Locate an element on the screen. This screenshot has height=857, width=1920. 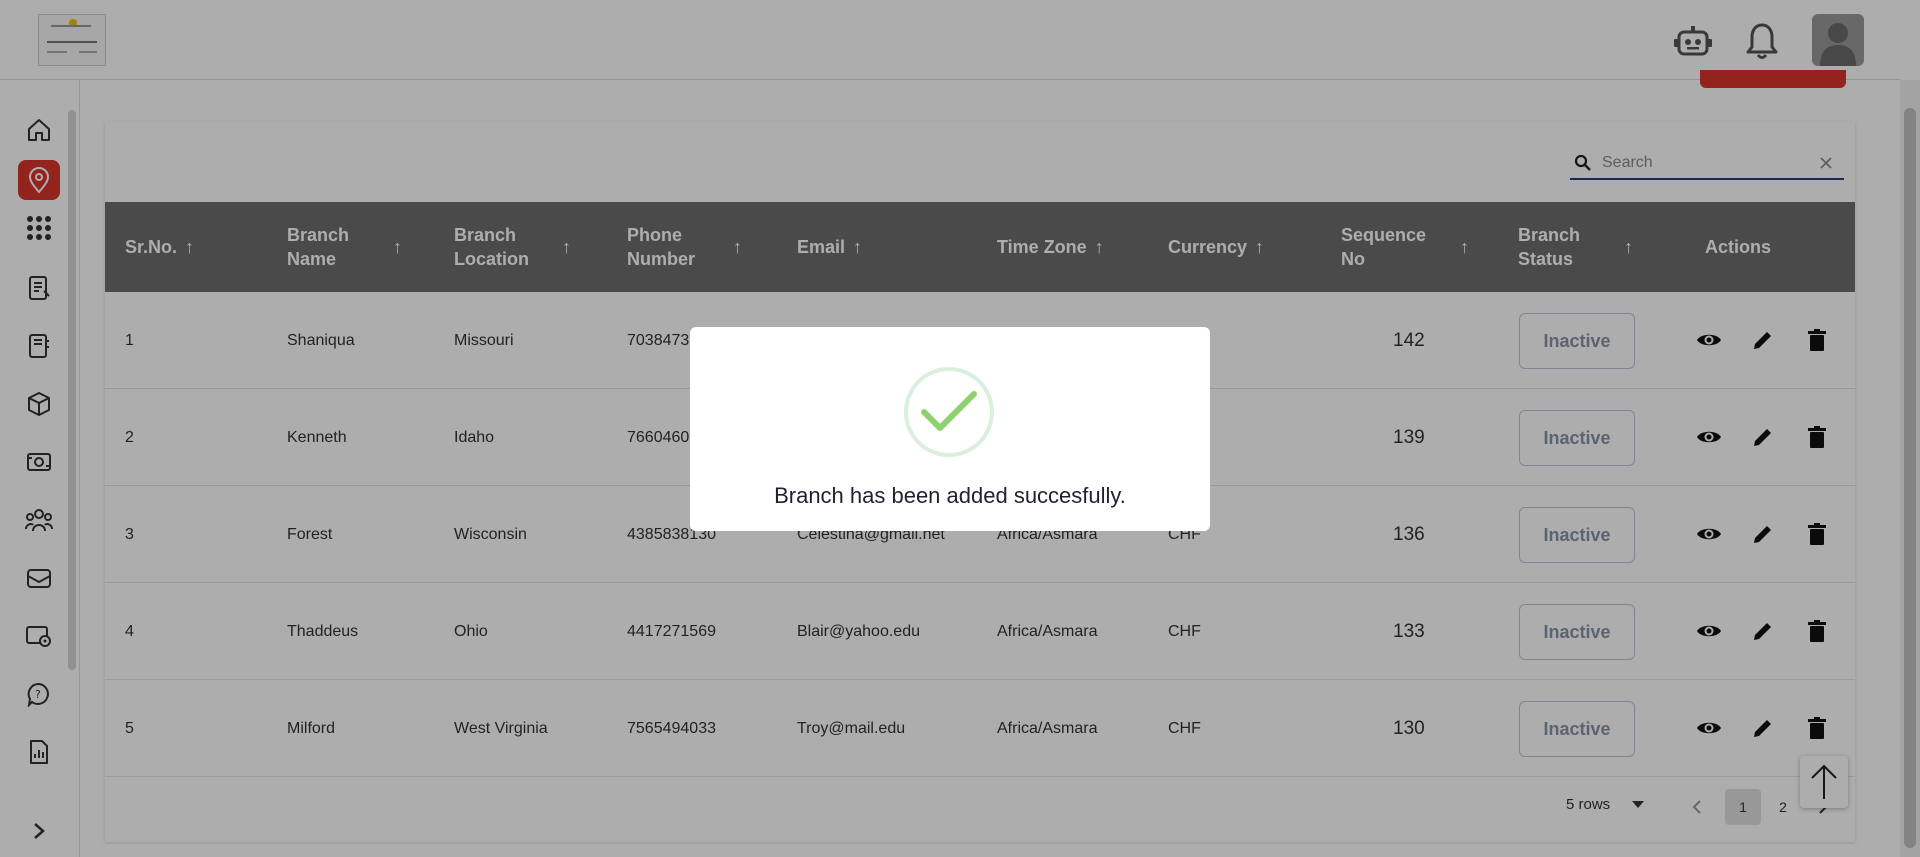
success-check-icon is located at coordinates (949, 412).